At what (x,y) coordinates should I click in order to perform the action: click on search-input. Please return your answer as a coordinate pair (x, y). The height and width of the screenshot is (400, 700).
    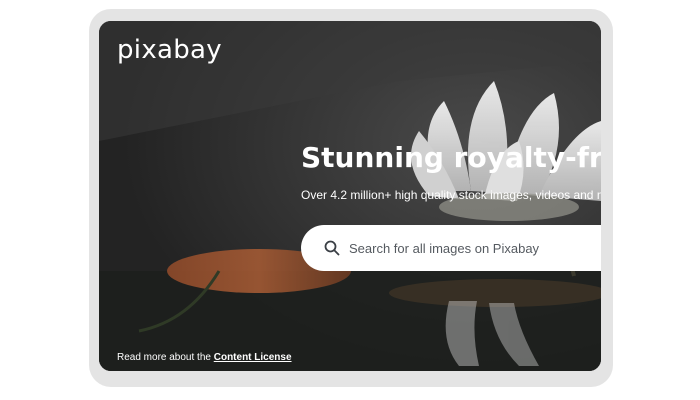
    Looking at the image, I should click on (475, 248).